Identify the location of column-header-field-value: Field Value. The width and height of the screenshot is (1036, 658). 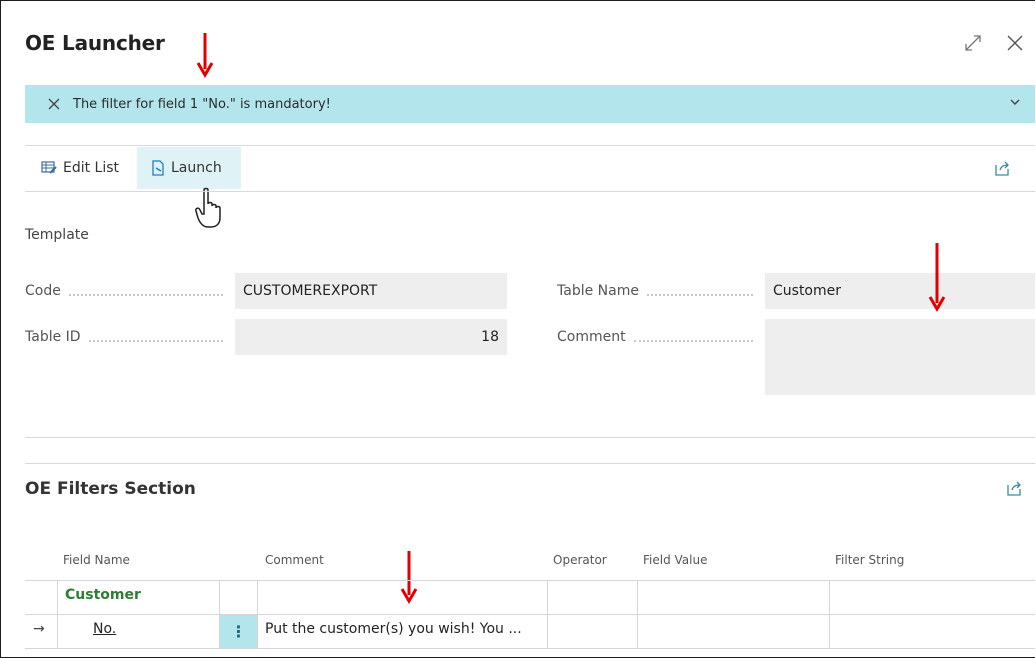
(675, 560).